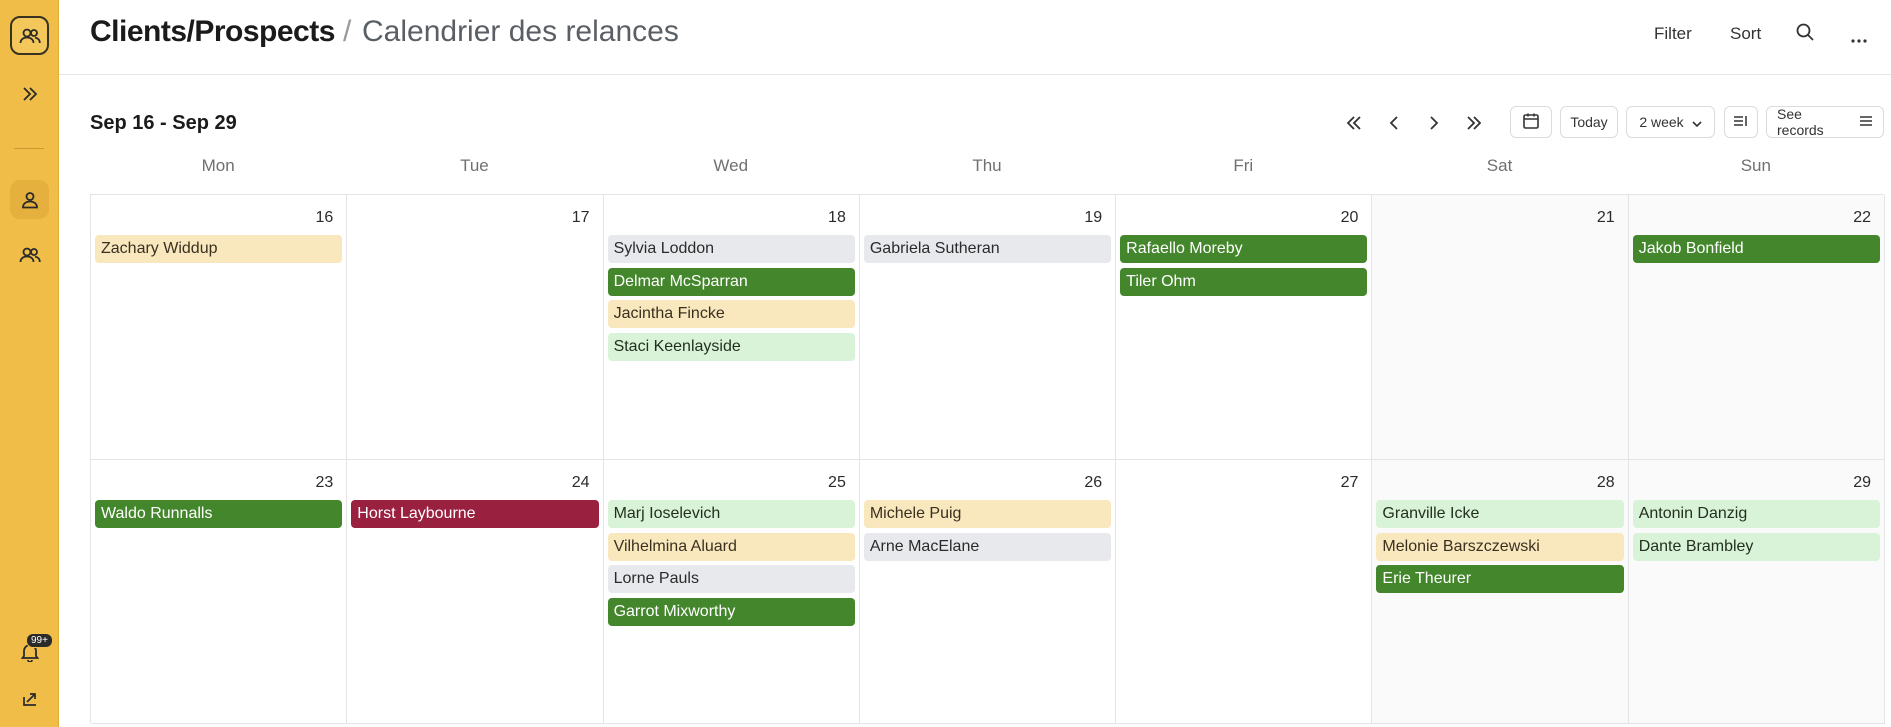  What do you see at coordinates (1859, 39) in the screenshot?
I see `more-options-icon` at bounding box center [1859, 39].